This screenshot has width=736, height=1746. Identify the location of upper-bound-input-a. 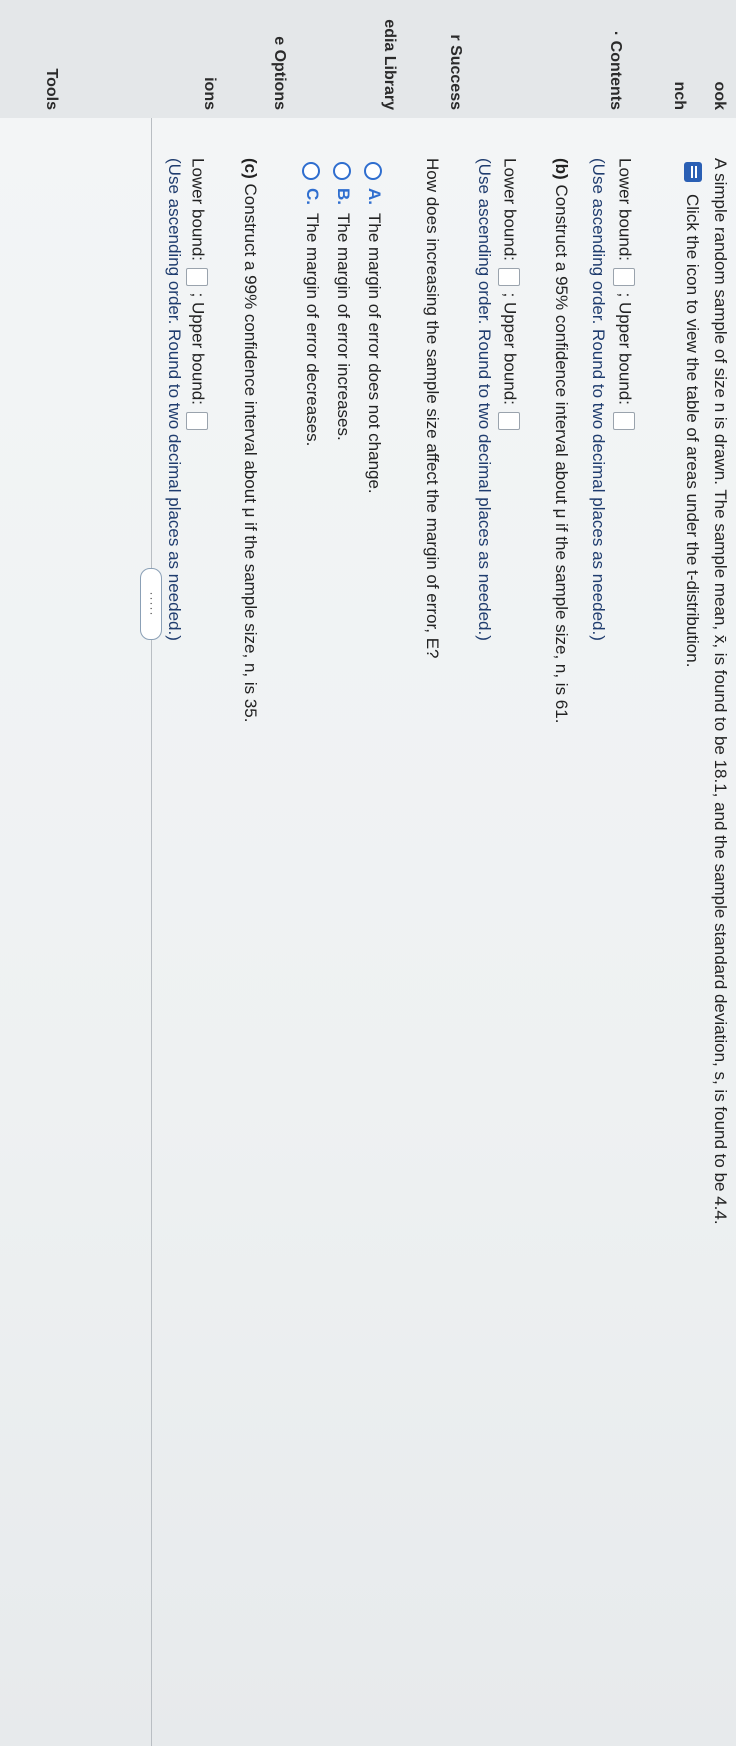
(624, 420).